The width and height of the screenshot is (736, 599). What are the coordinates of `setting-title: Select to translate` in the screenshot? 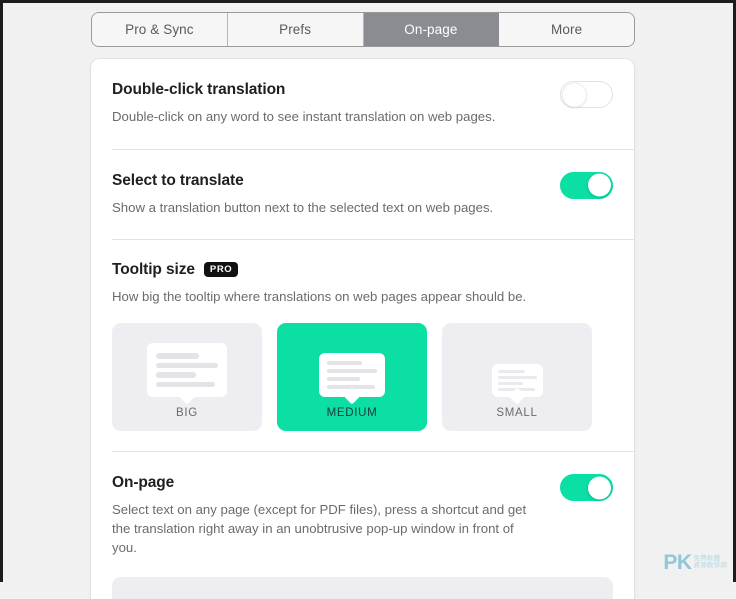 It's located at (178, 180).